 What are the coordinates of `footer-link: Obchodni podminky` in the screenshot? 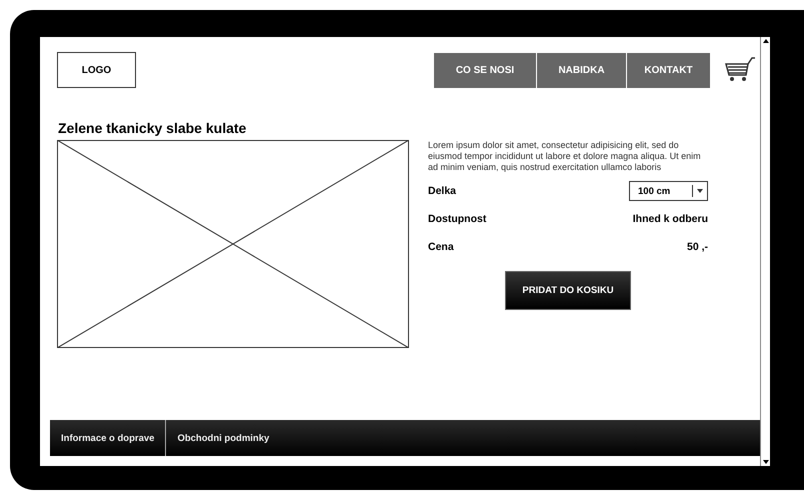 It's located at (223, 438).